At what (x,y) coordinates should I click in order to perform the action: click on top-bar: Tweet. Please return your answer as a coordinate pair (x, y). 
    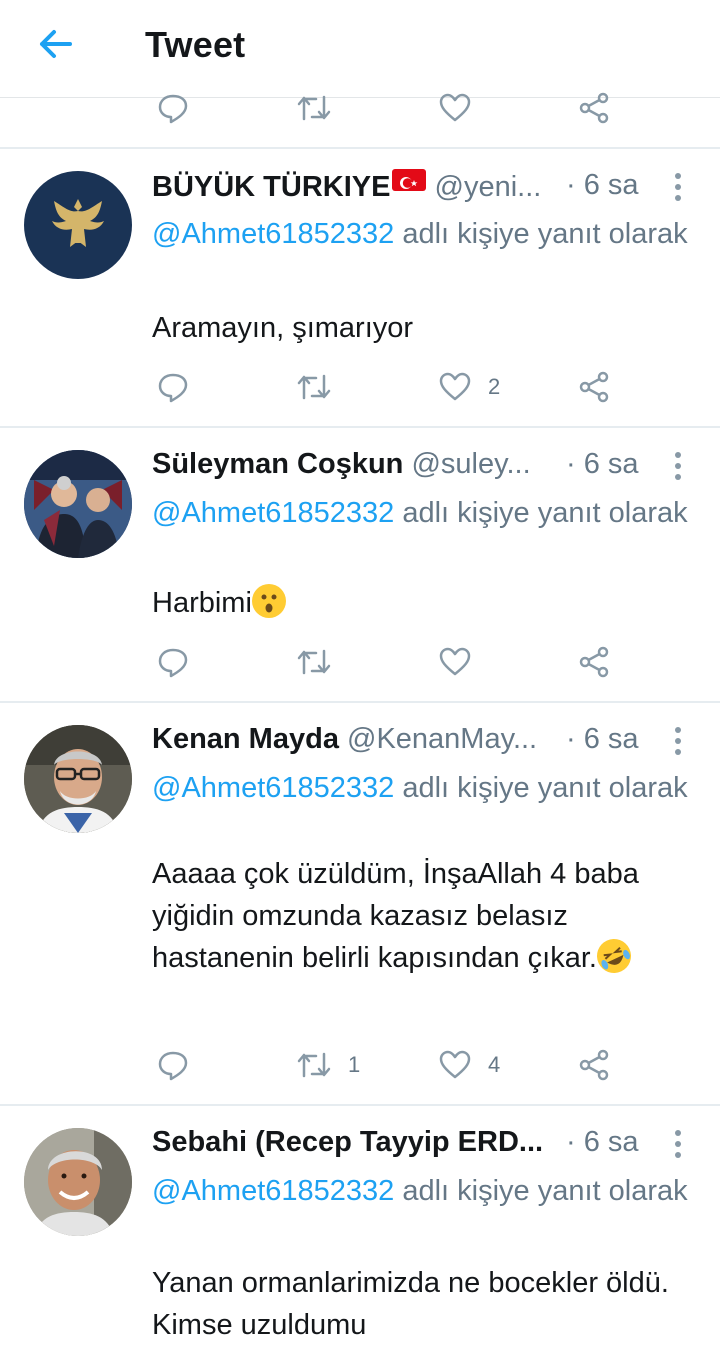
    Looking at the image, I should click on (360, 49).